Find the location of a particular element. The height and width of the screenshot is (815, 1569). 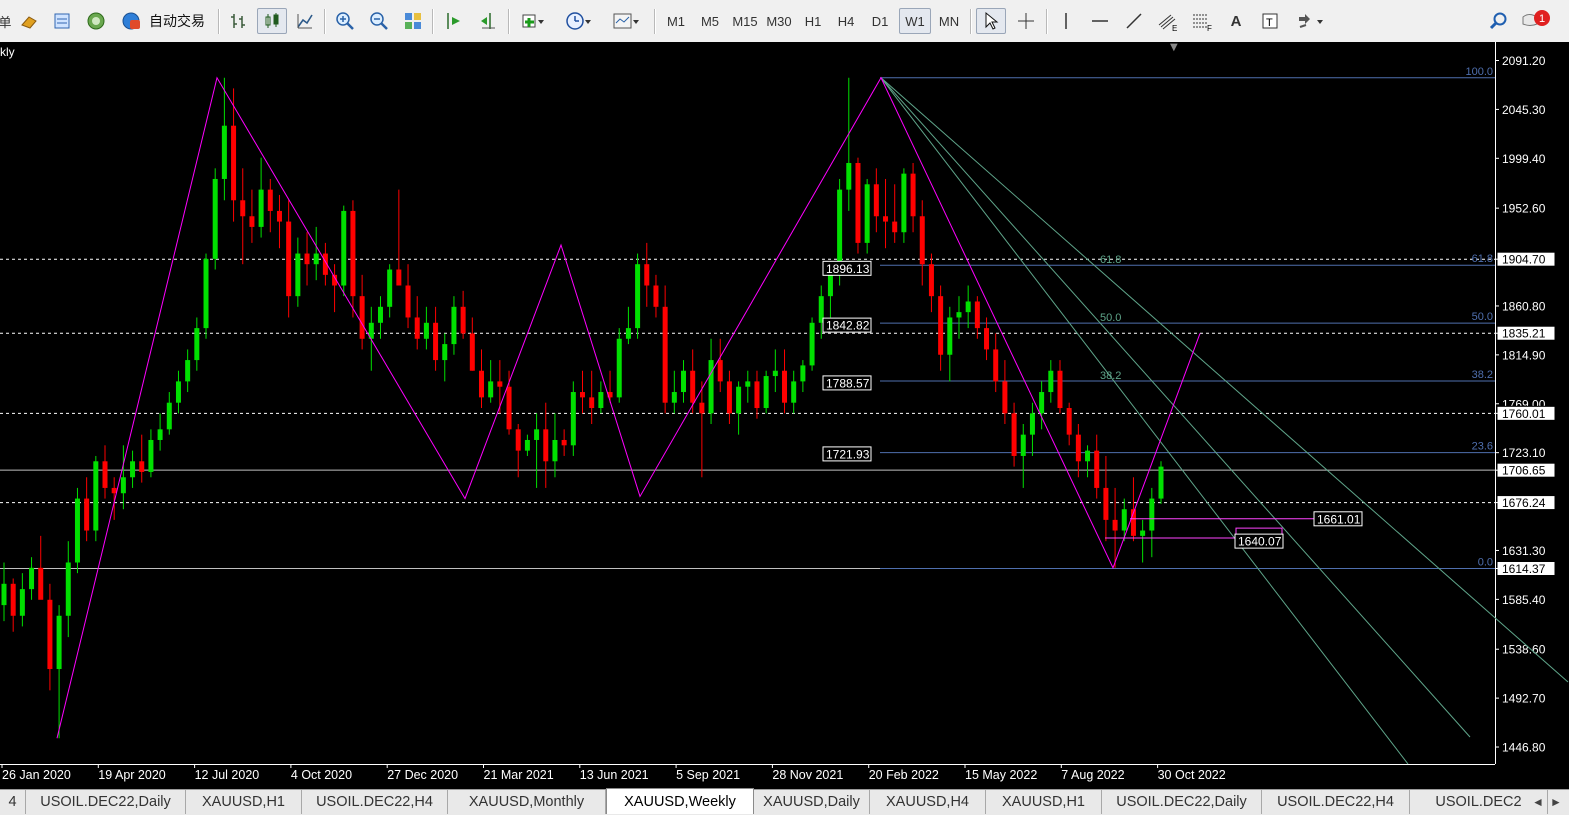

fibonacci-tool-icon: F is located at coordinates (1202, 21).